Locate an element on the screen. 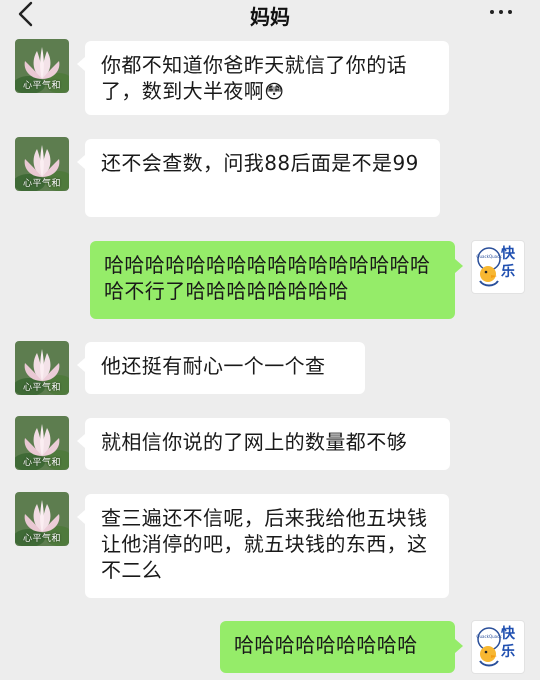  message-text: 哈哈哈哈哈哈哈哈哈 is located at coordinates (326, 645).